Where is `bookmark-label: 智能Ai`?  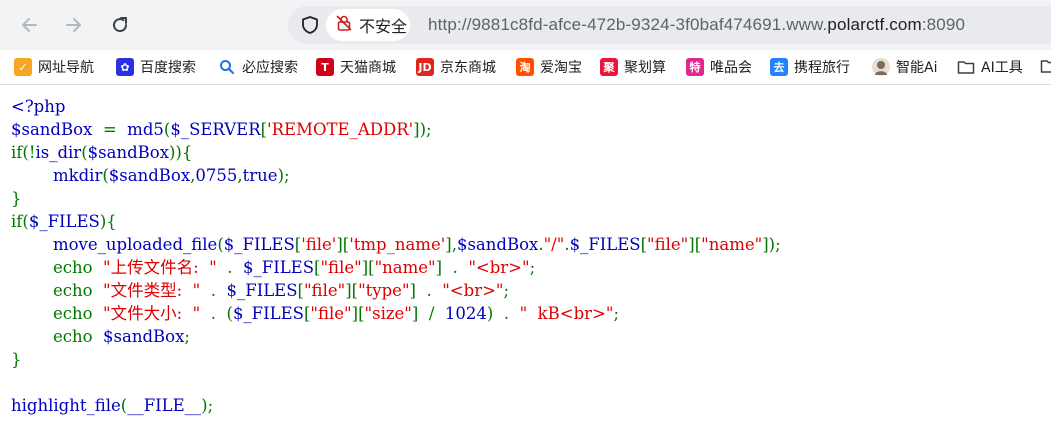 bookmark-label: 智能Ai is located at coordinates (917, 68).